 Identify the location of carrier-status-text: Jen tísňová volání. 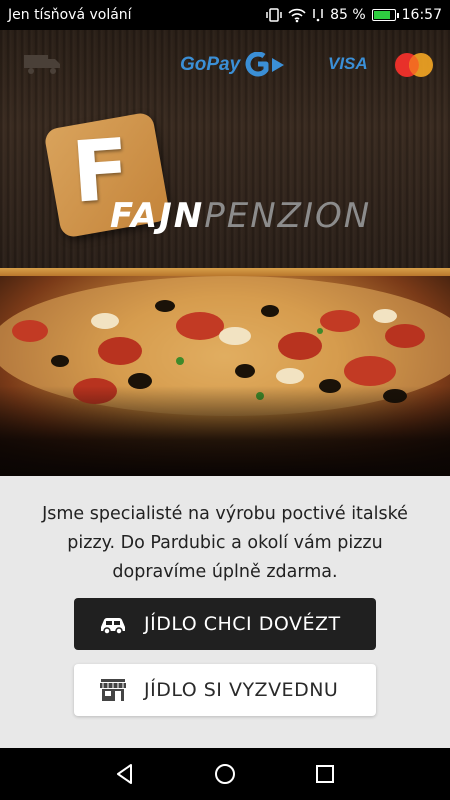
(70, 15).